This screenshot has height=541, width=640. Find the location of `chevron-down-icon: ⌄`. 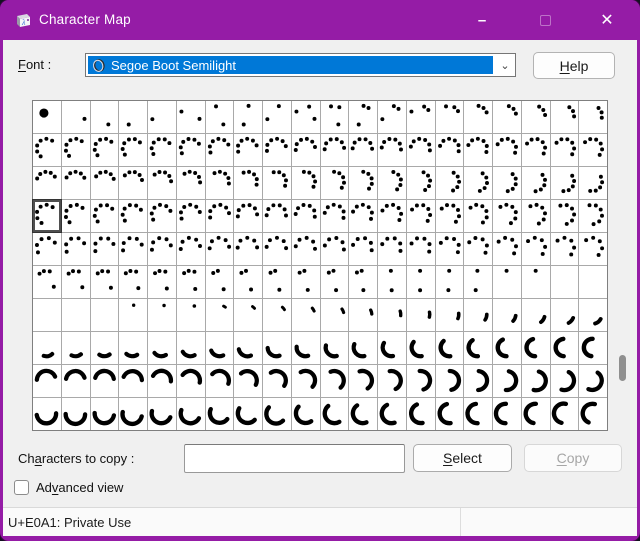

chevron-down-icon: ⌄ is located at coordinates (505, 65).